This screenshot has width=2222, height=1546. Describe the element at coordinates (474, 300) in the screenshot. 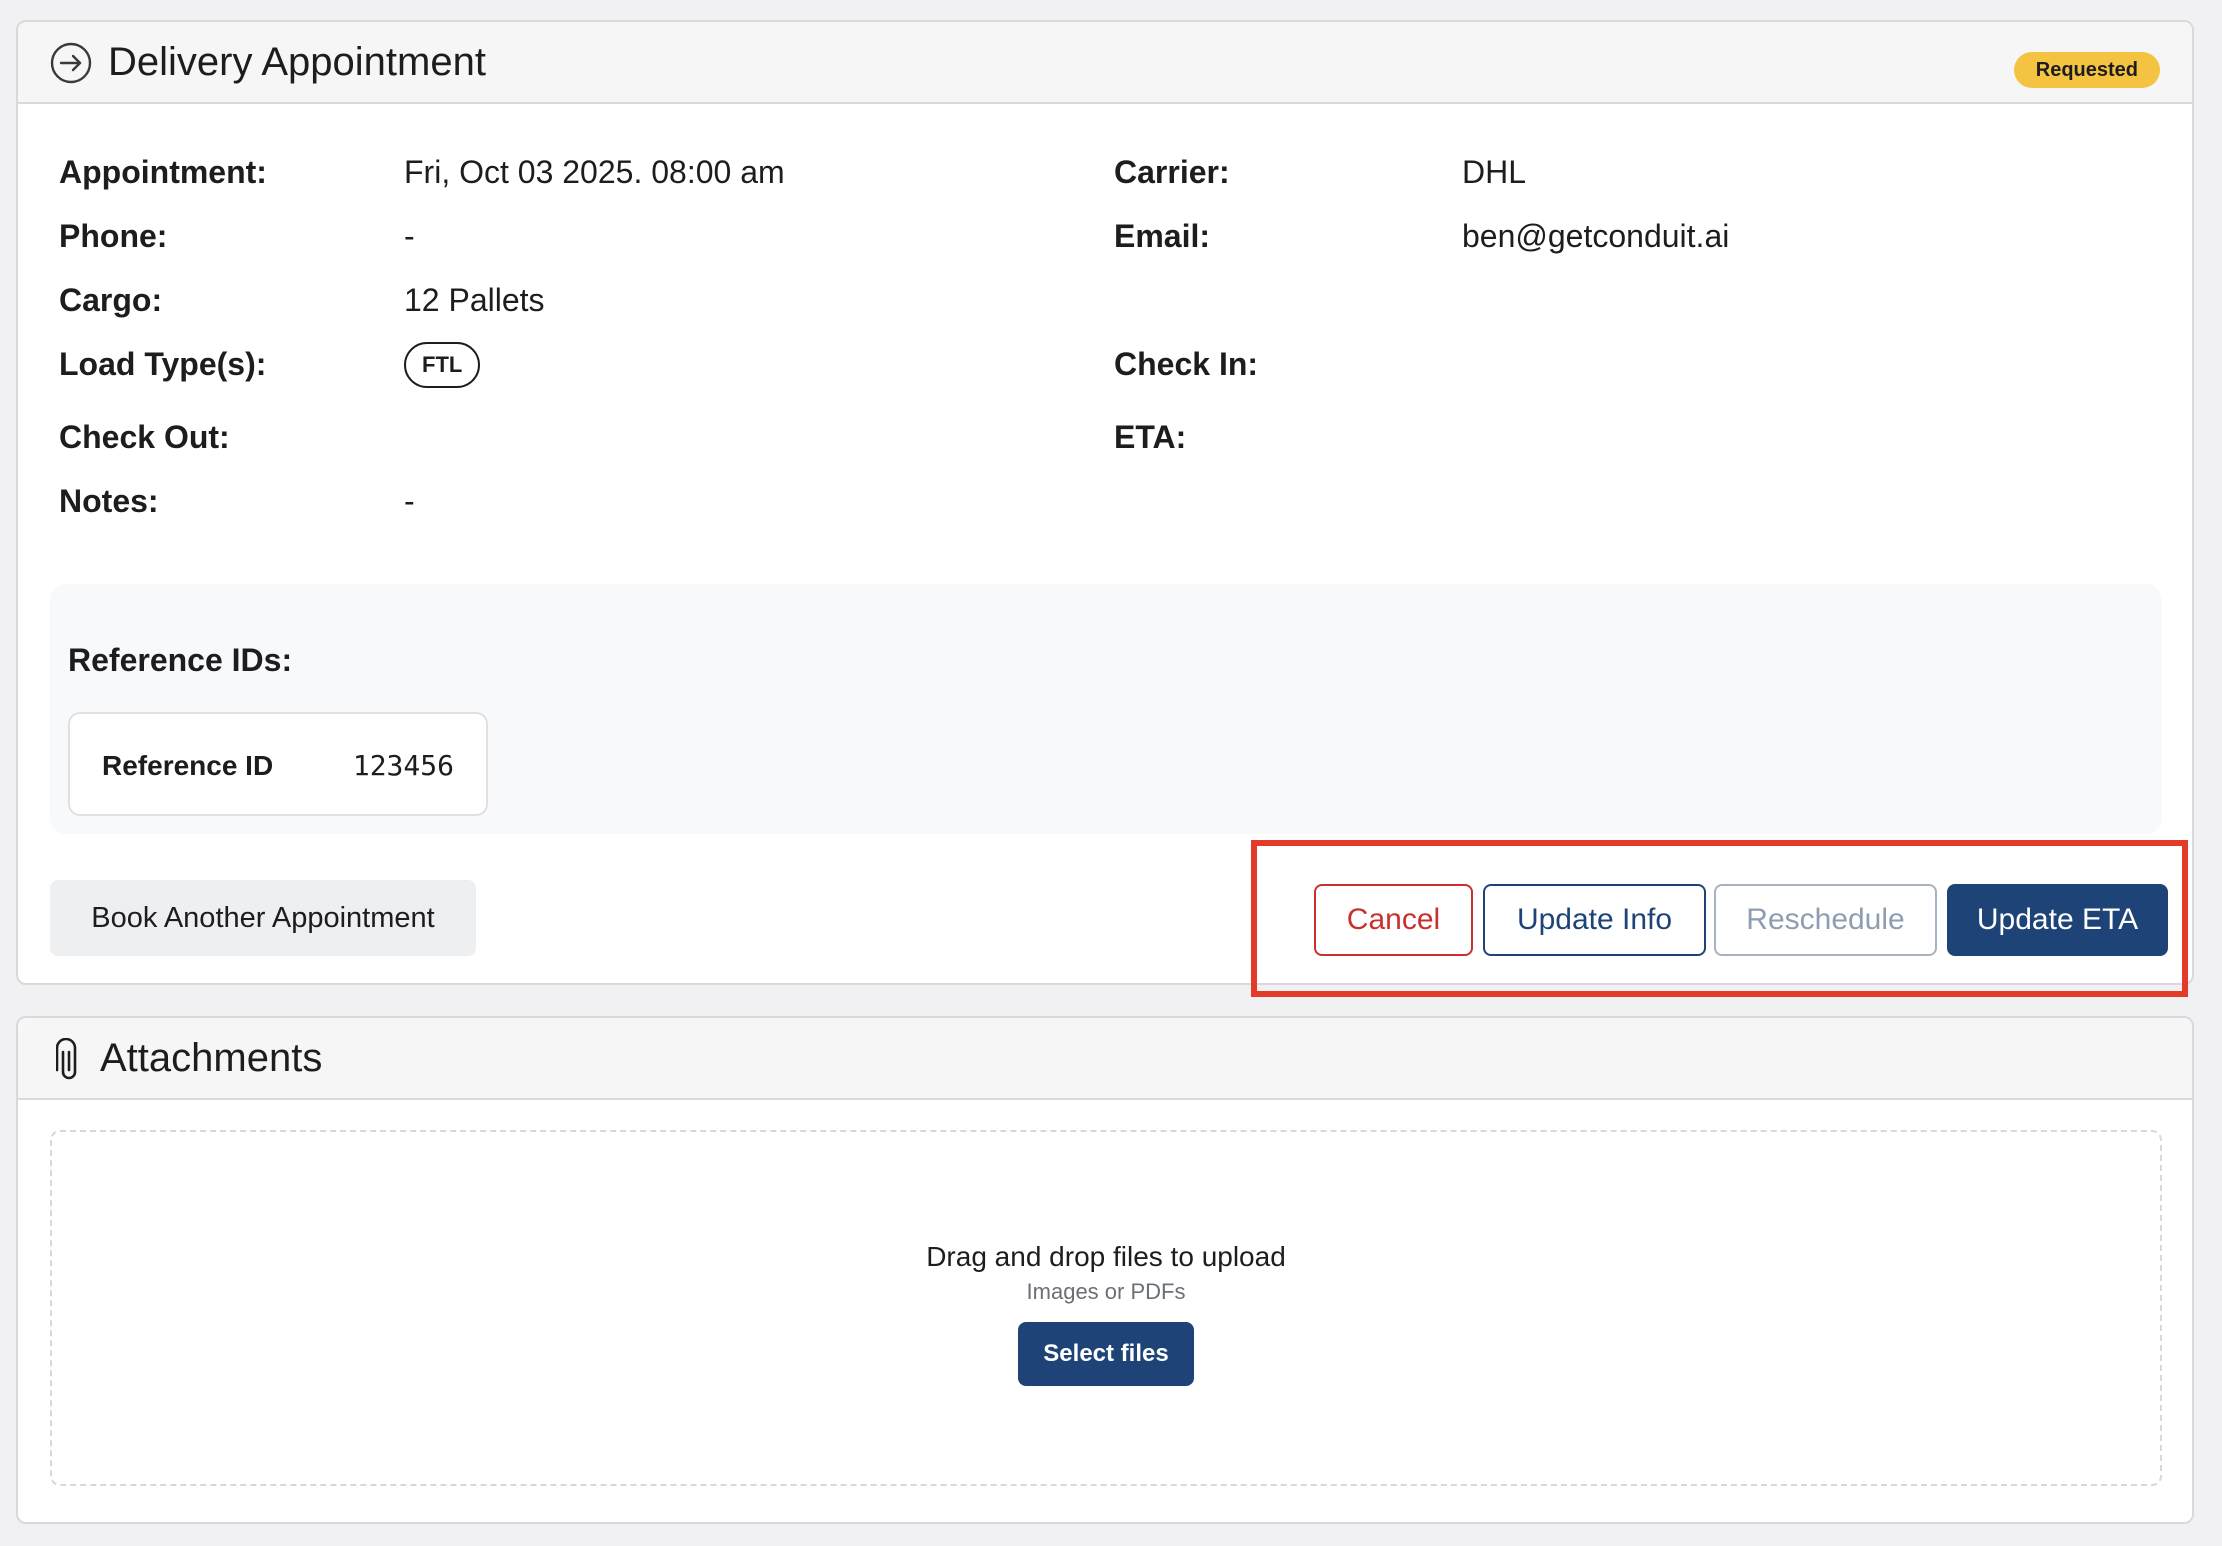

I see `cargo-value: 12 Pallets` at that location.